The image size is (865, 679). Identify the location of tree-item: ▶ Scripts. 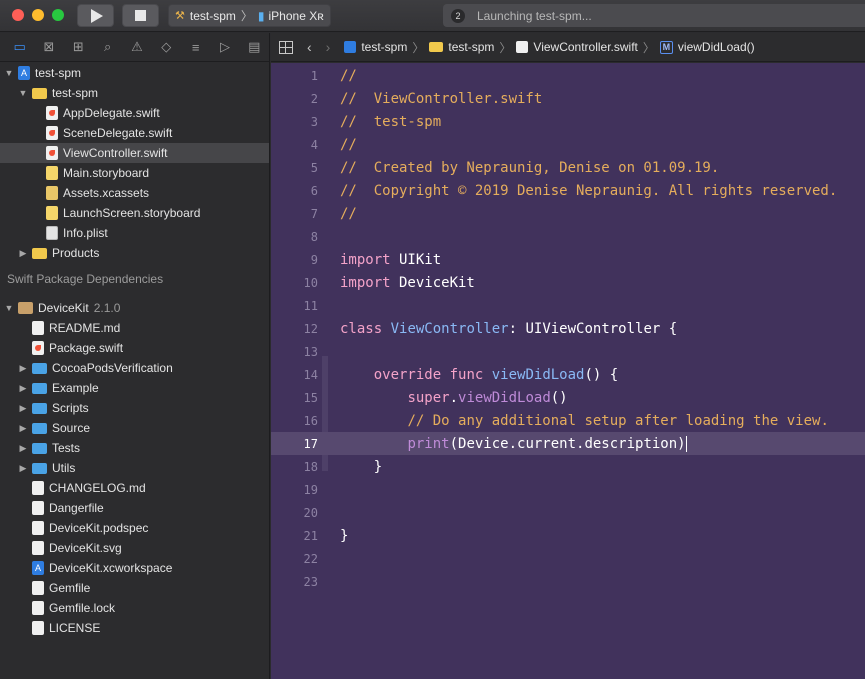
(134, 408).